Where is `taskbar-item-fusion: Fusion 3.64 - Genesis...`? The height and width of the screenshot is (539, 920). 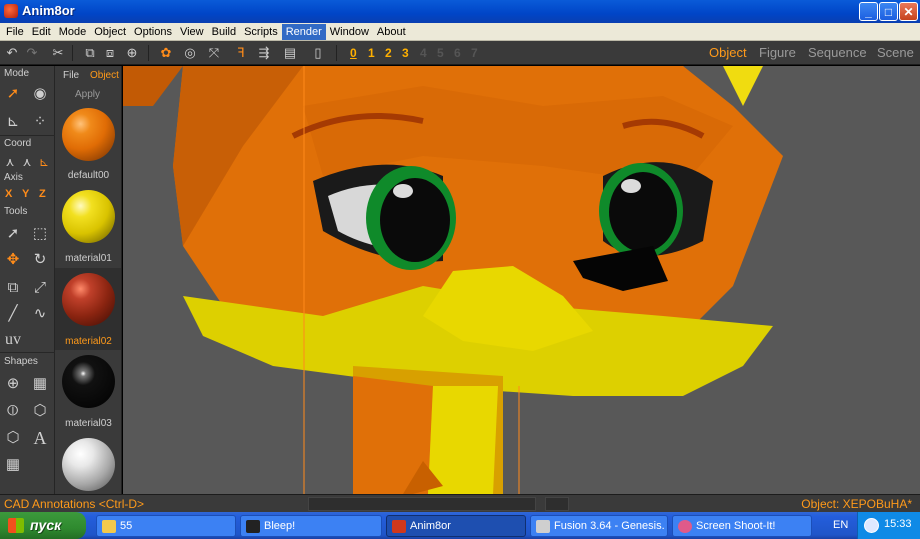
taskbar-item-fusion: Fusion 3.64 - Genesis... is located at coordinates (599, 526).